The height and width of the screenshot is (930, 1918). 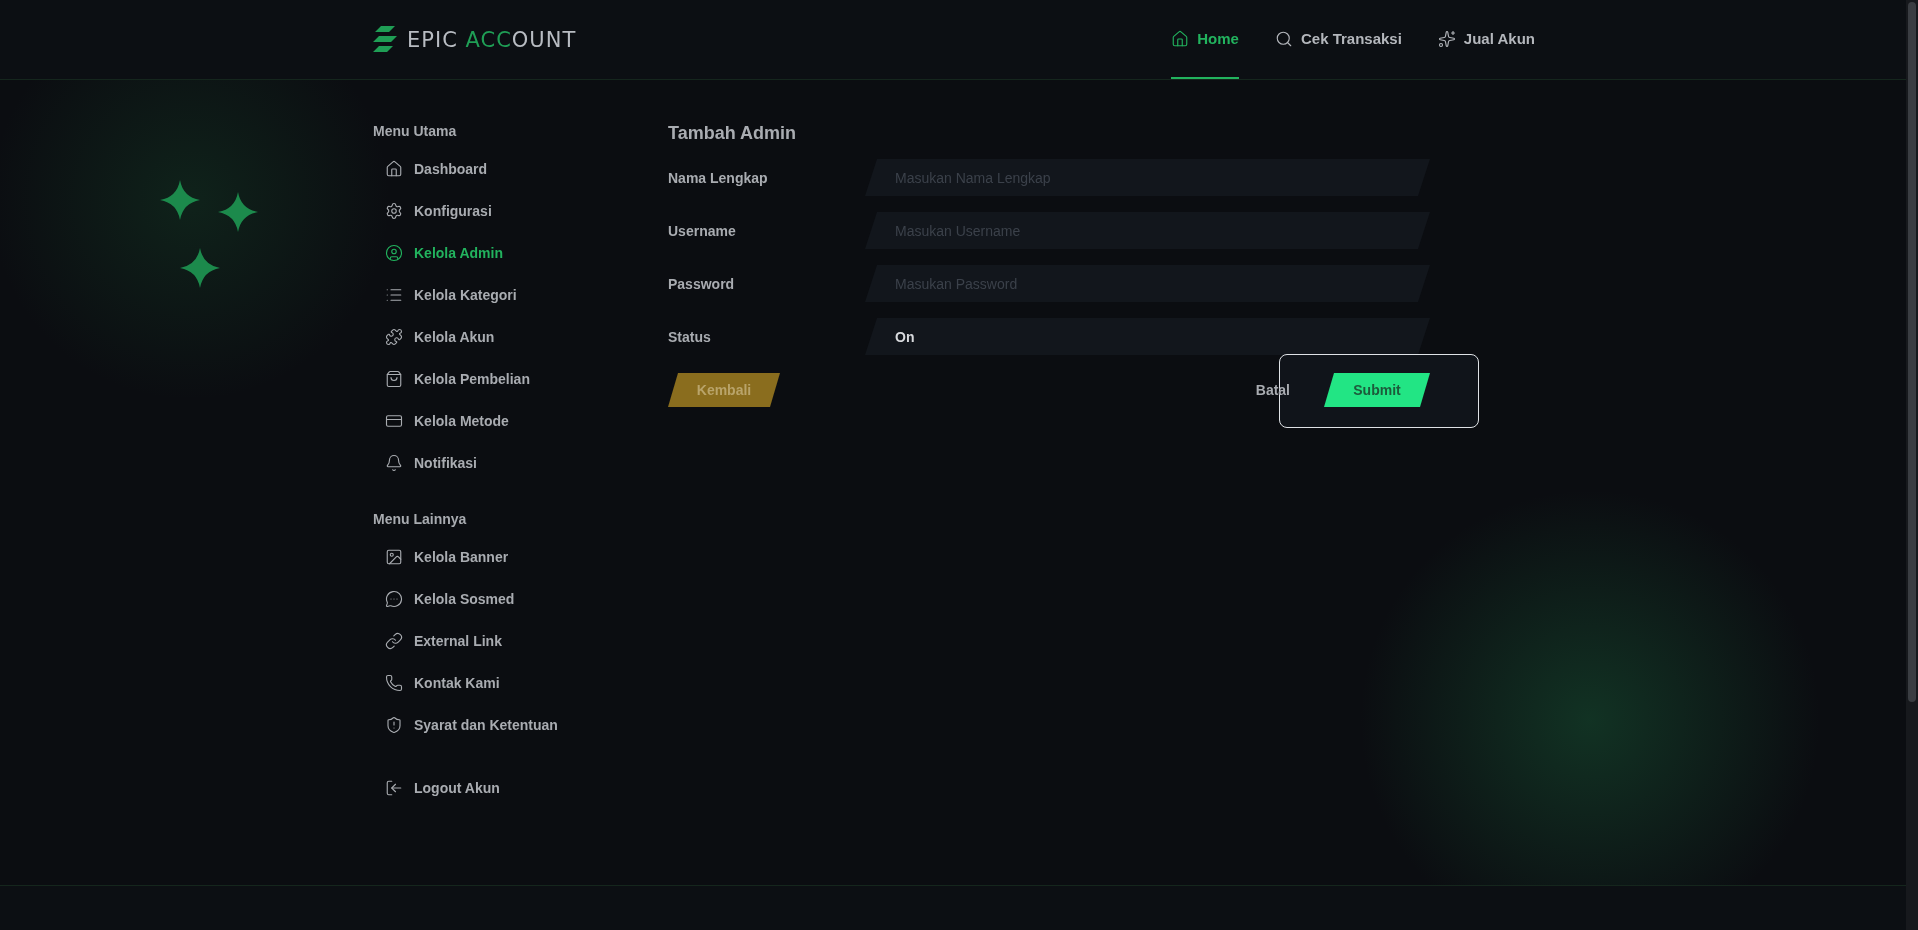 I want to click on sparkles-icon, so click(x=1446, y=38).